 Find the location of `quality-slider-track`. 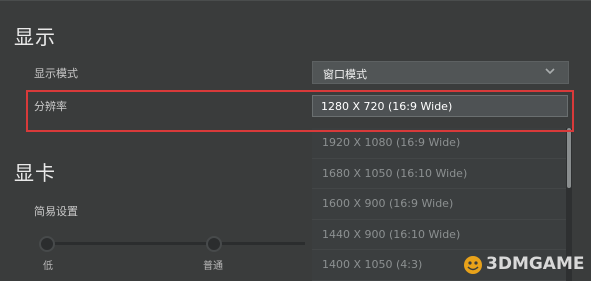

quality-slider-track is located at coordinates (175, 243).